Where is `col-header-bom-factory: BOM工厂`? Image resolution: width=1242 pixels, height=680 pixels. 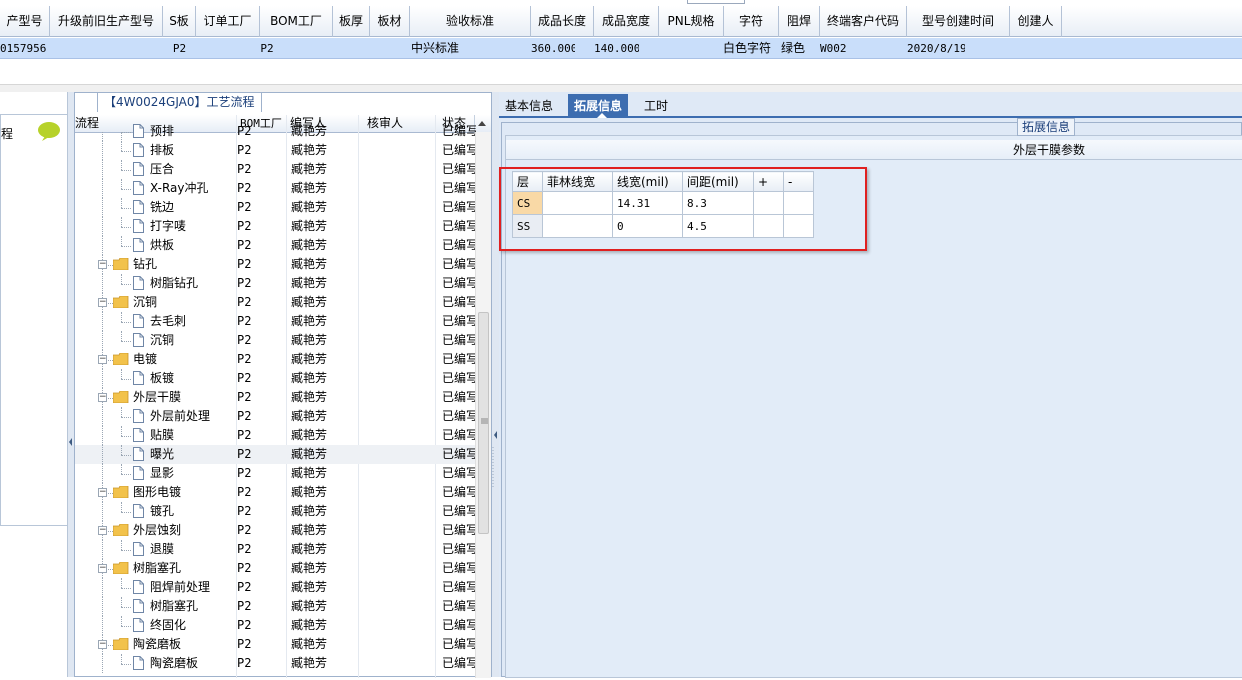 col-header-bom-factory: BOM工厂 is located at coordinates (296, 21).